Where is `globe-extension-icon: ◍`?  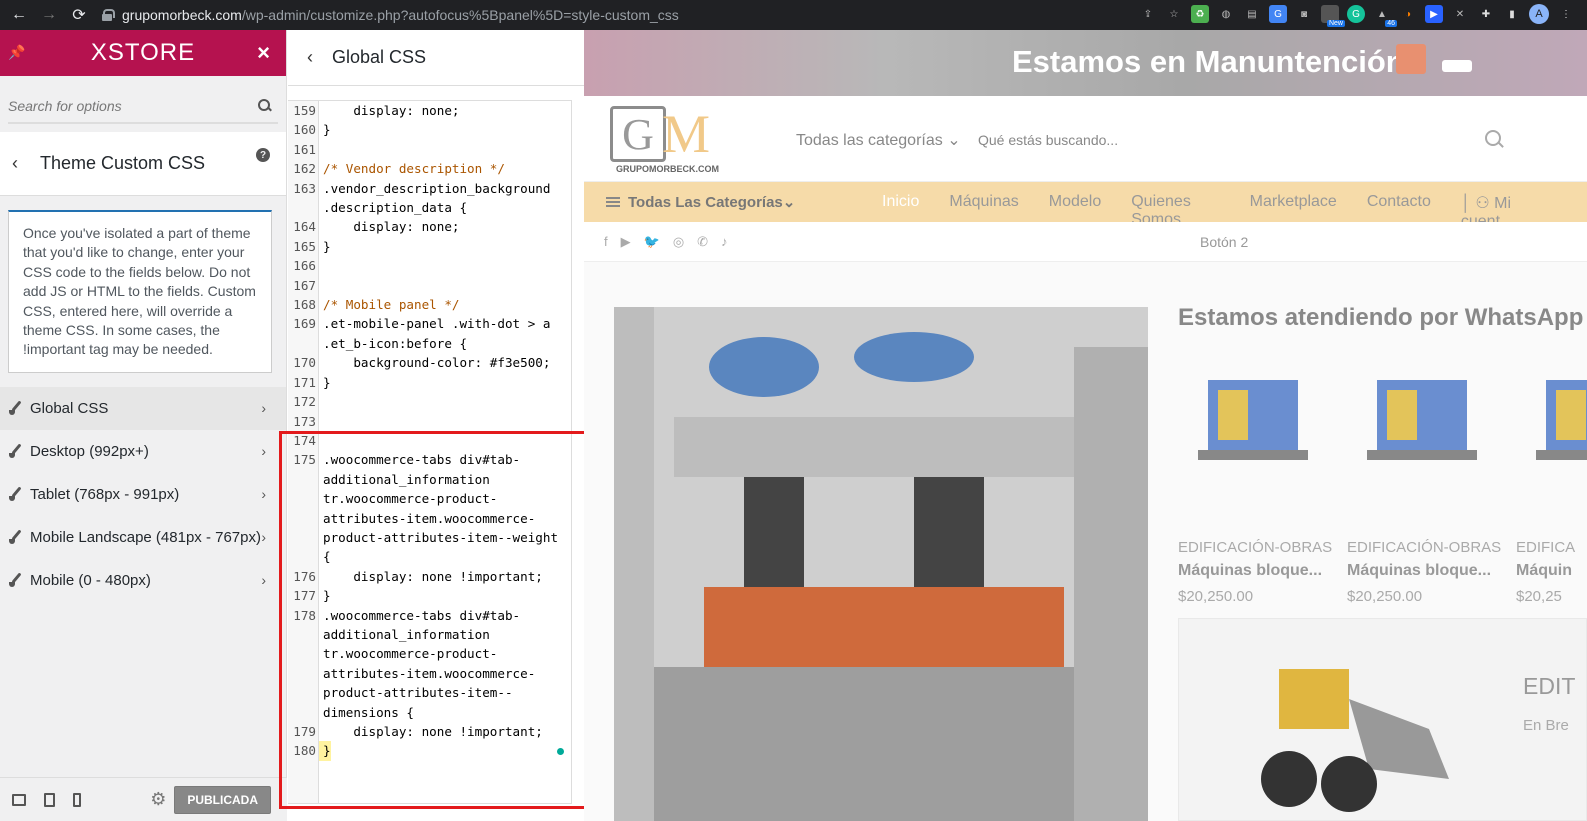
globe-extension-icon: ◍ is located at coordinates (1226, 14).